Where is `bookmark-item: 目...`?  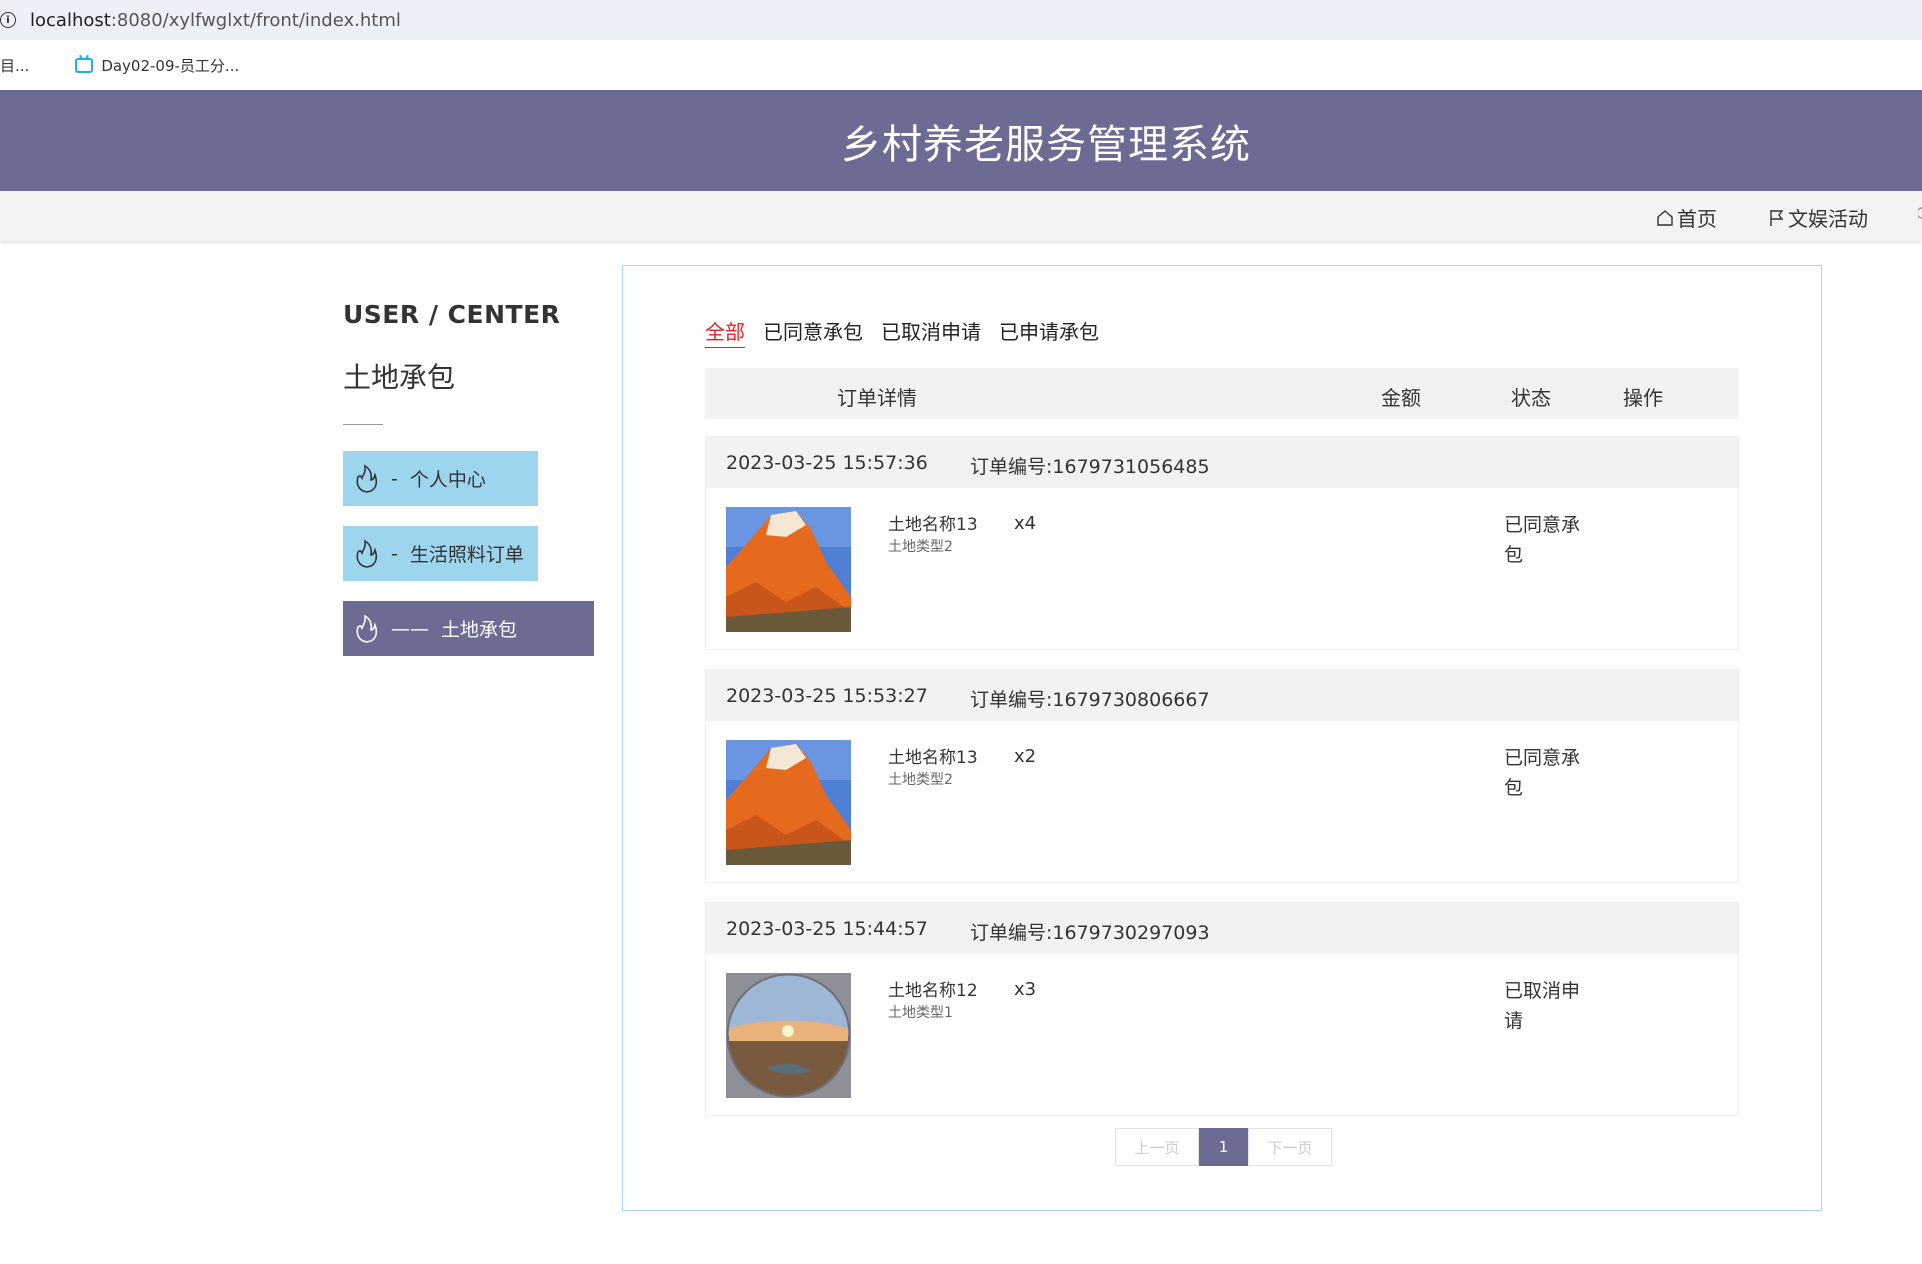
bookmark-item: 目... is located at coordinates (14, 65).